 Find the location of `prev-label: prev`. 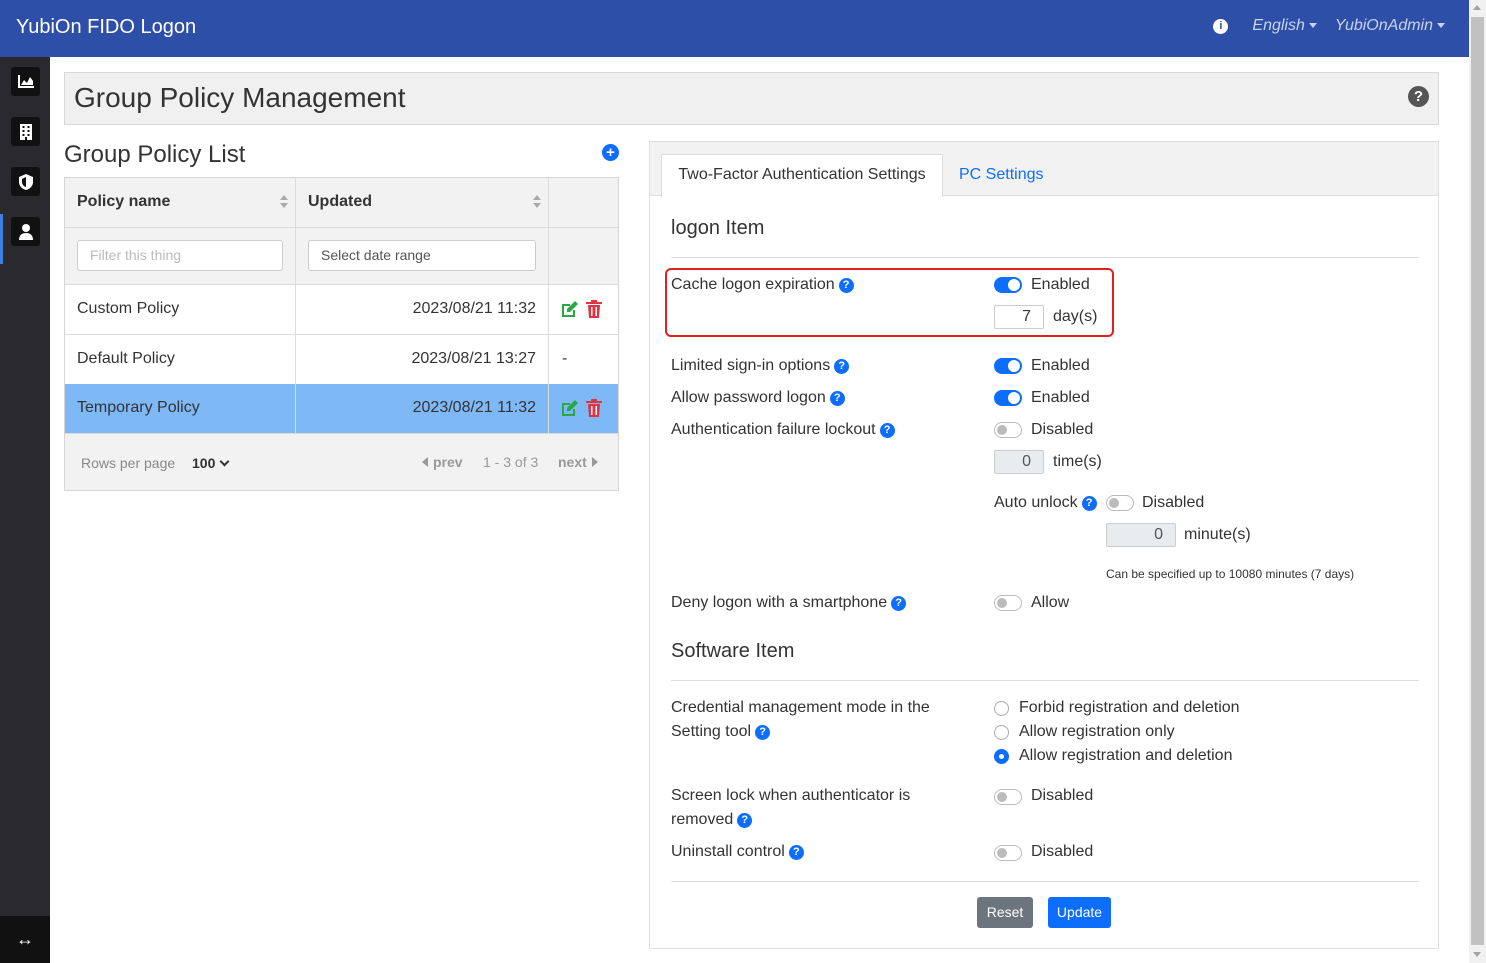

prev-label: prev is located at coordinates (448, 462).